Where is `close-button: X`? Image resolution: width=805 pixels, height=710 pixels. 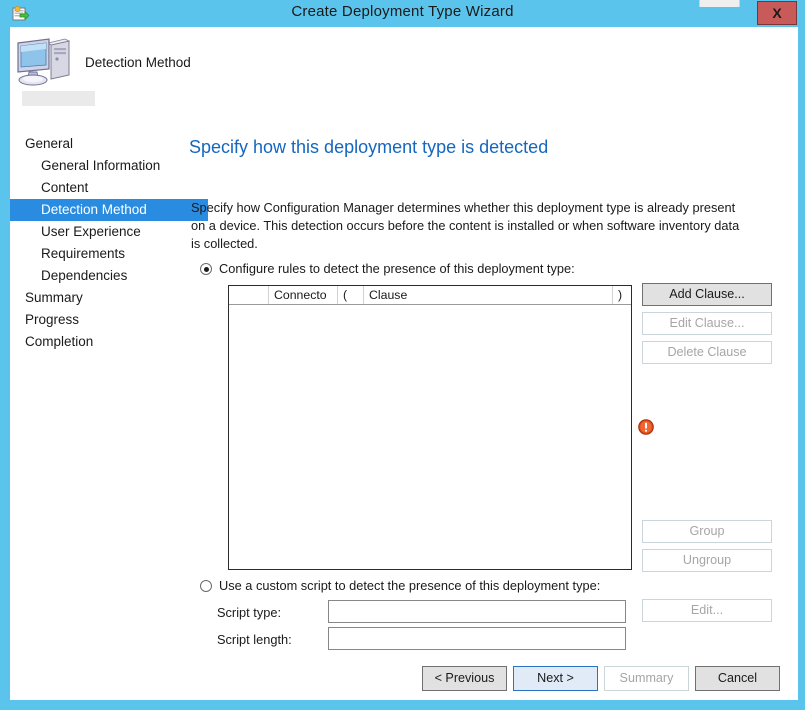
close-button: X is located at coordinates (777, 13).